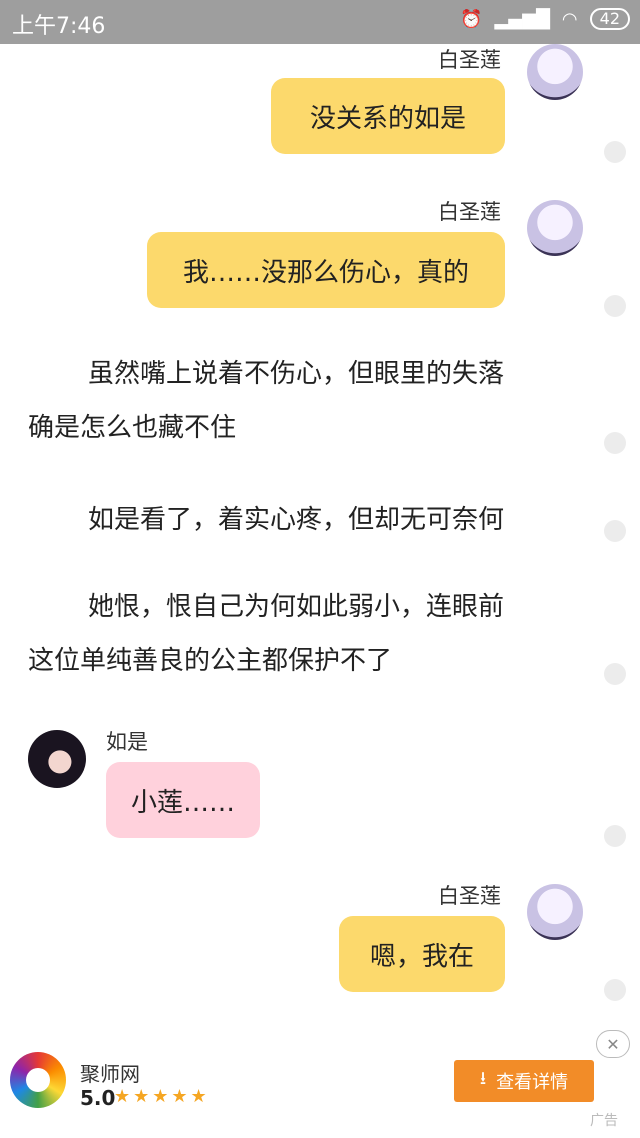 The width and height of the screenshot is (640, 1138). Describe the element at coordinates (59, 26) in the screenshot. I see `status-time: 上午7:46` at that location.